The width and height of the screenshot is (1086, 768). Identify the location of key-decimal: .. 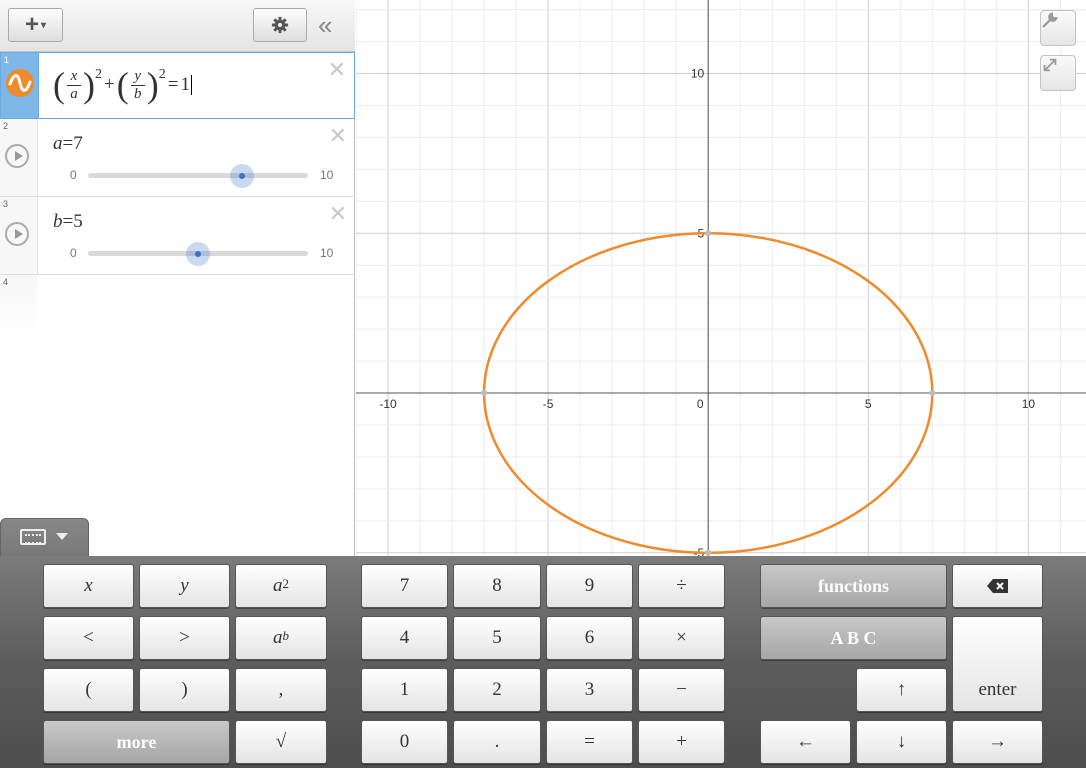
(497, 742).